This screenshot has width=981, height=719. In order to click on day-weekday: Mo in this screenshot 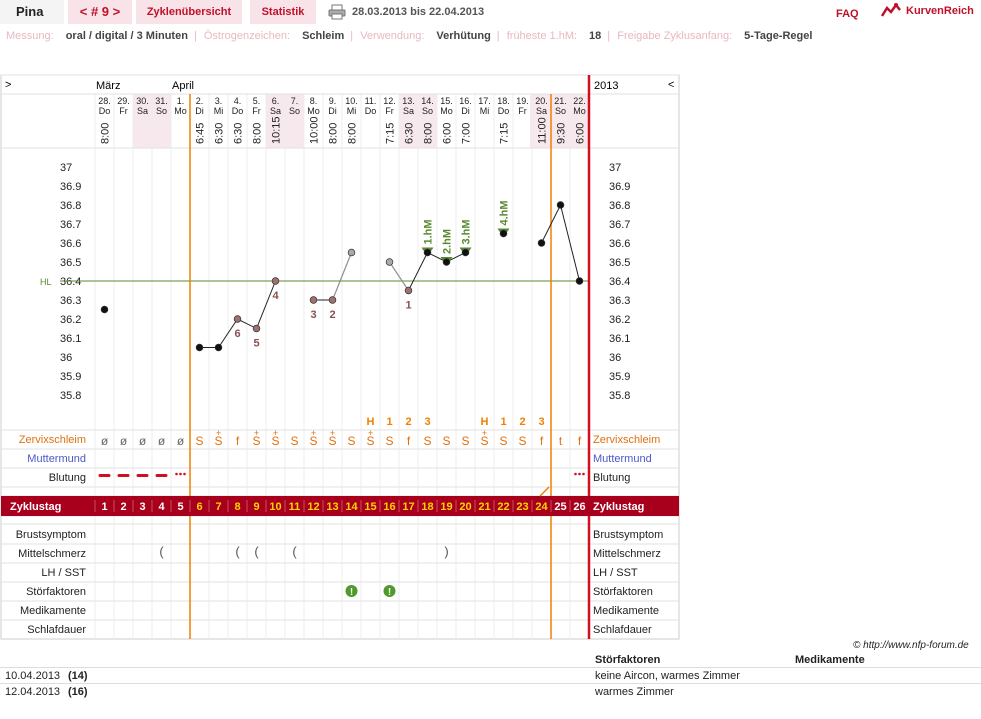, I will do `click(579, 111)`.